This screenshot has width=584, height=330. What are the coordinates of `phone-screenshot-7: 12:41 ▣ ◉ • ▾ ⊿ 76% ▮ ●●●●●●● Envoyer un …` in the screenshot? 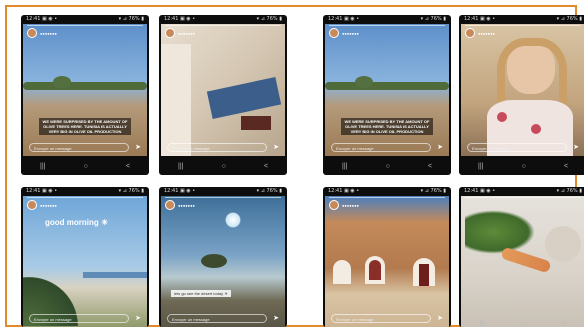 It's located at (387, 257).